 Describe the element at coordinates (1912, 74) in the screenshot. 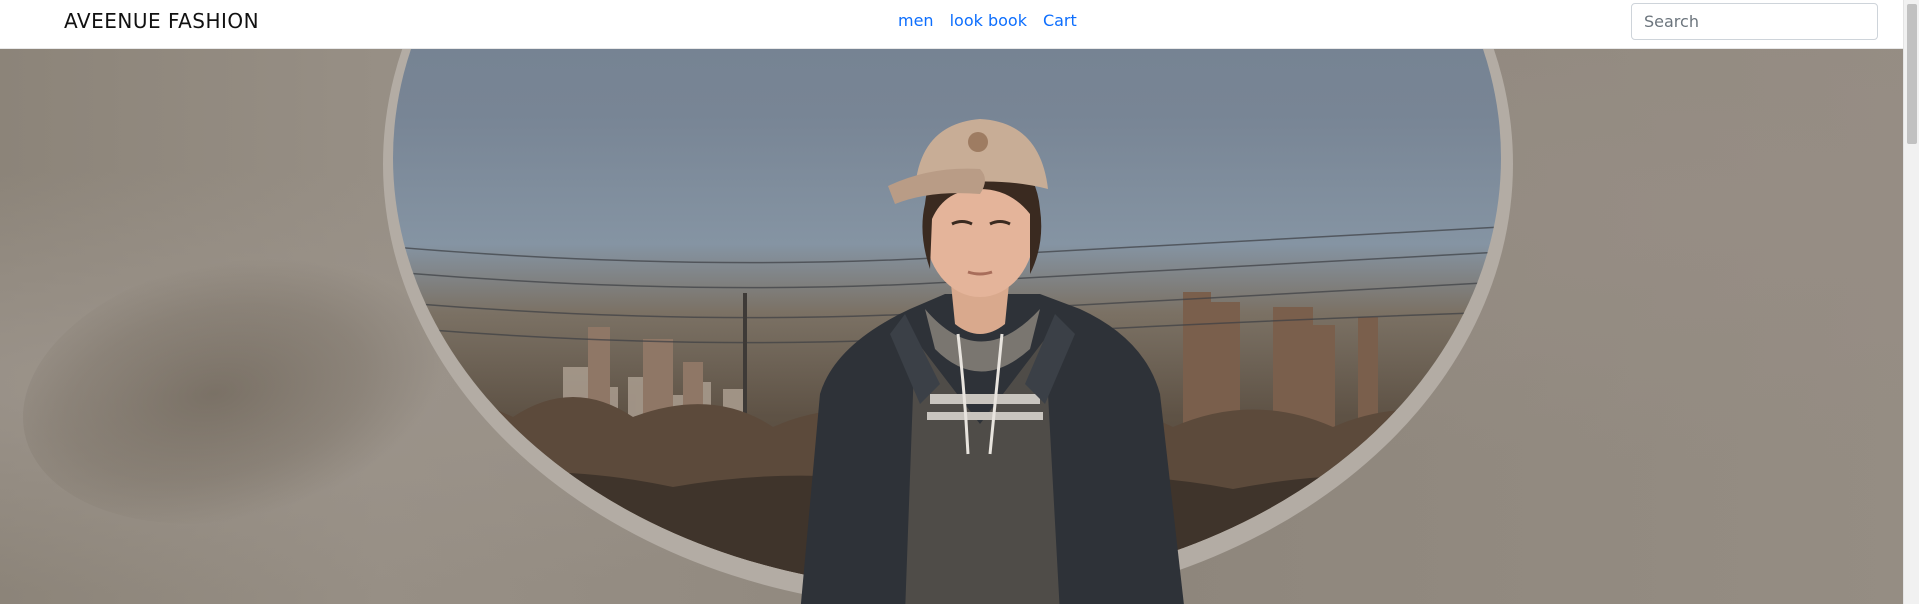

I see `scrollbar-thumb` at that location.